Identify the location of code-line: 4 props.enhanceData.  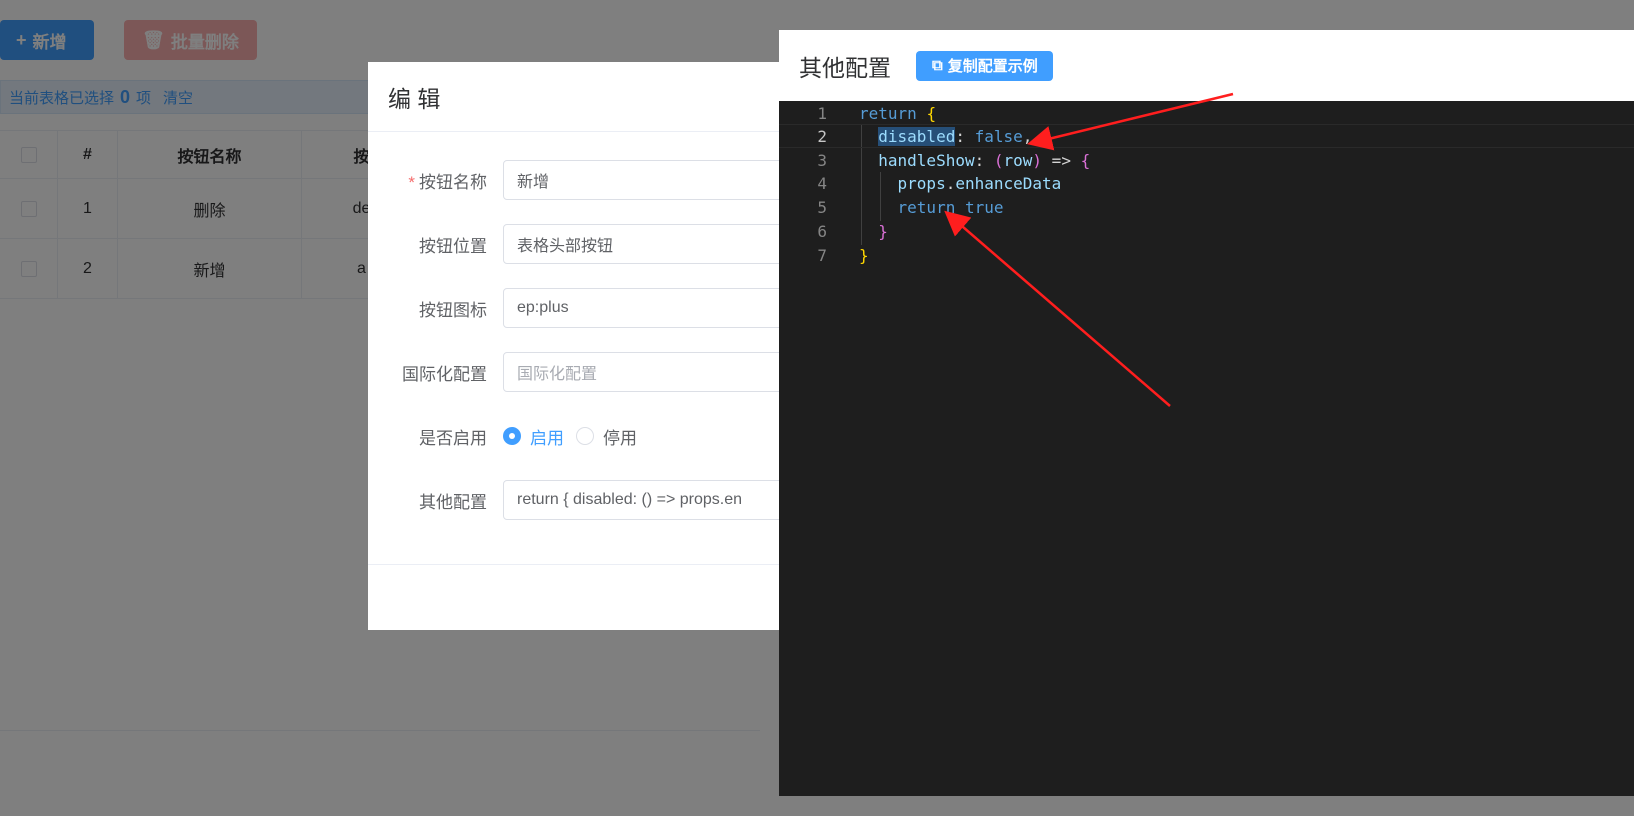
(1206, 183).